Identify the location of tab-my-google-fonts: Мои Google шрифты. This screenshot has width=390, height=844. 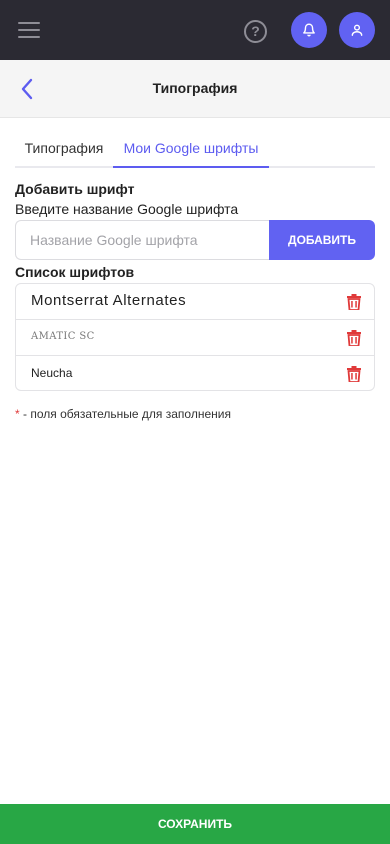
(191, 150).